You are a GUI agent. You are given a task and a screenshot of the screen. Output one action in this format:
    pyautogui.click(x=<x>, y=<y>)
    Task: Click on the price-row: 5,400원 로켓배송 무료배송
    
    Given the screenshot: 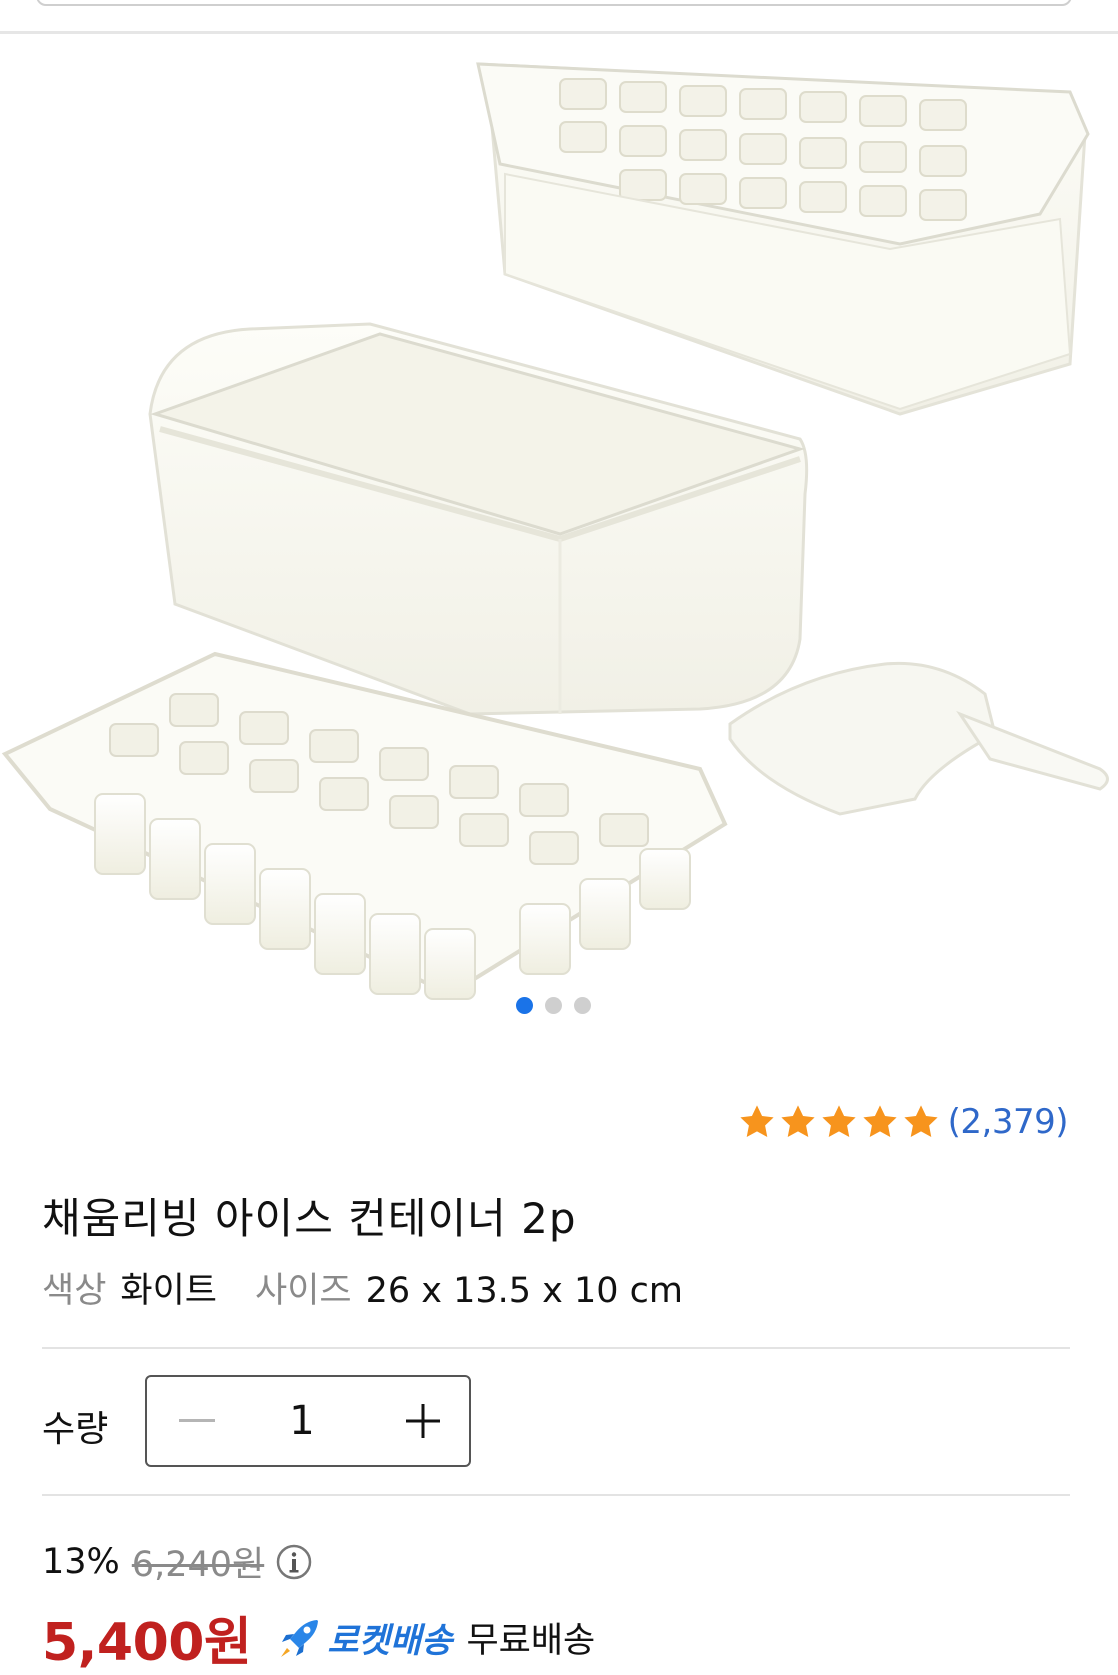 What is the action you would take?
    pyautogui.click(x=318, y=1637)
    